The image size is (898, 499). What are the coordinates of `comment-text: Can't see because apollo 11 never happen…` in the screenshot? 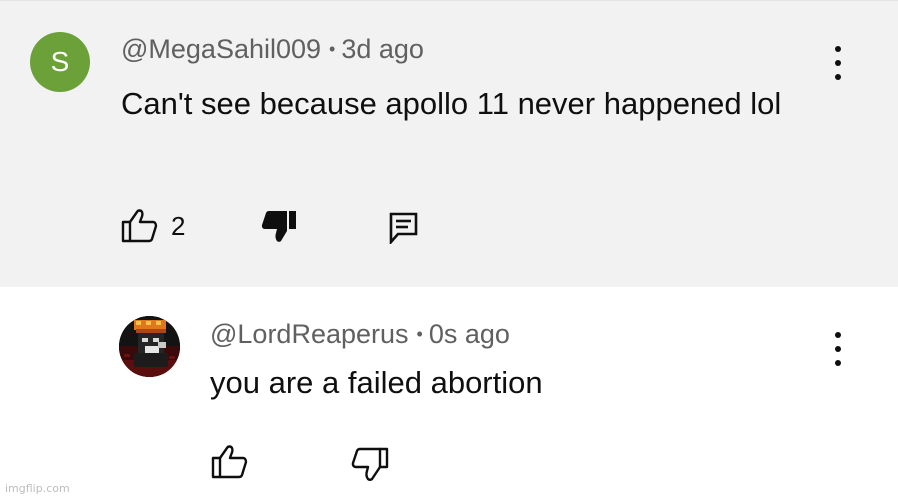 It's located at (451, 103).